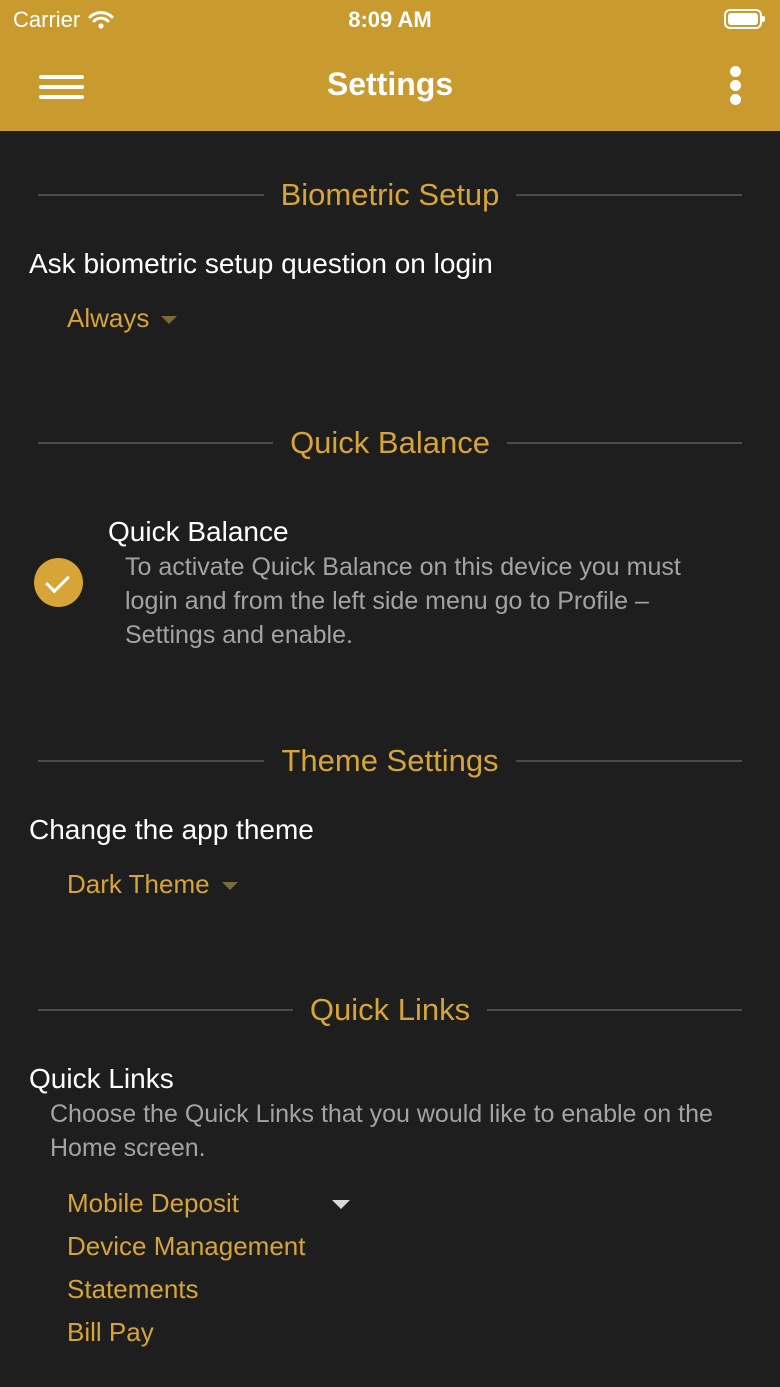  I want to click on section-title-theme: Theme Settings, so click(390, 760).